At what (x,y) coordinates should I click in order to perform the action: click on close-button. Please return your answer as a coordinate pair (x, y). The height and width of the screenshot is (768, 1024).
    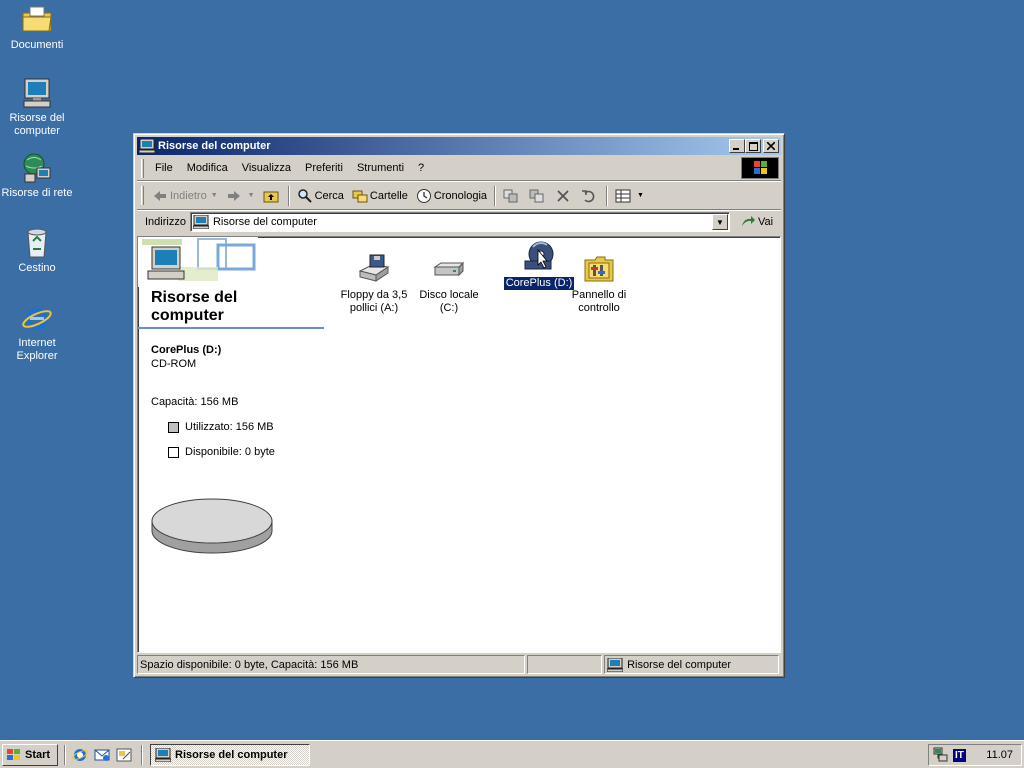
    Looking at the image, I should click on (771, 146).